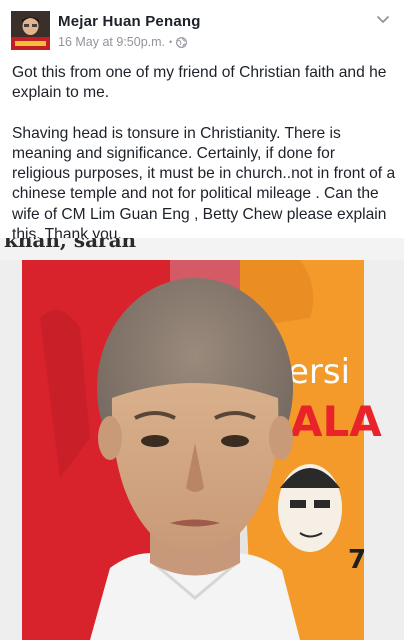 The width and height of the screenshot is (404, 640). What do you see at coordinates (70, 245) in the screenshot?
I see `clipped-caption: khan, saran` at bounding box center [70, 245].